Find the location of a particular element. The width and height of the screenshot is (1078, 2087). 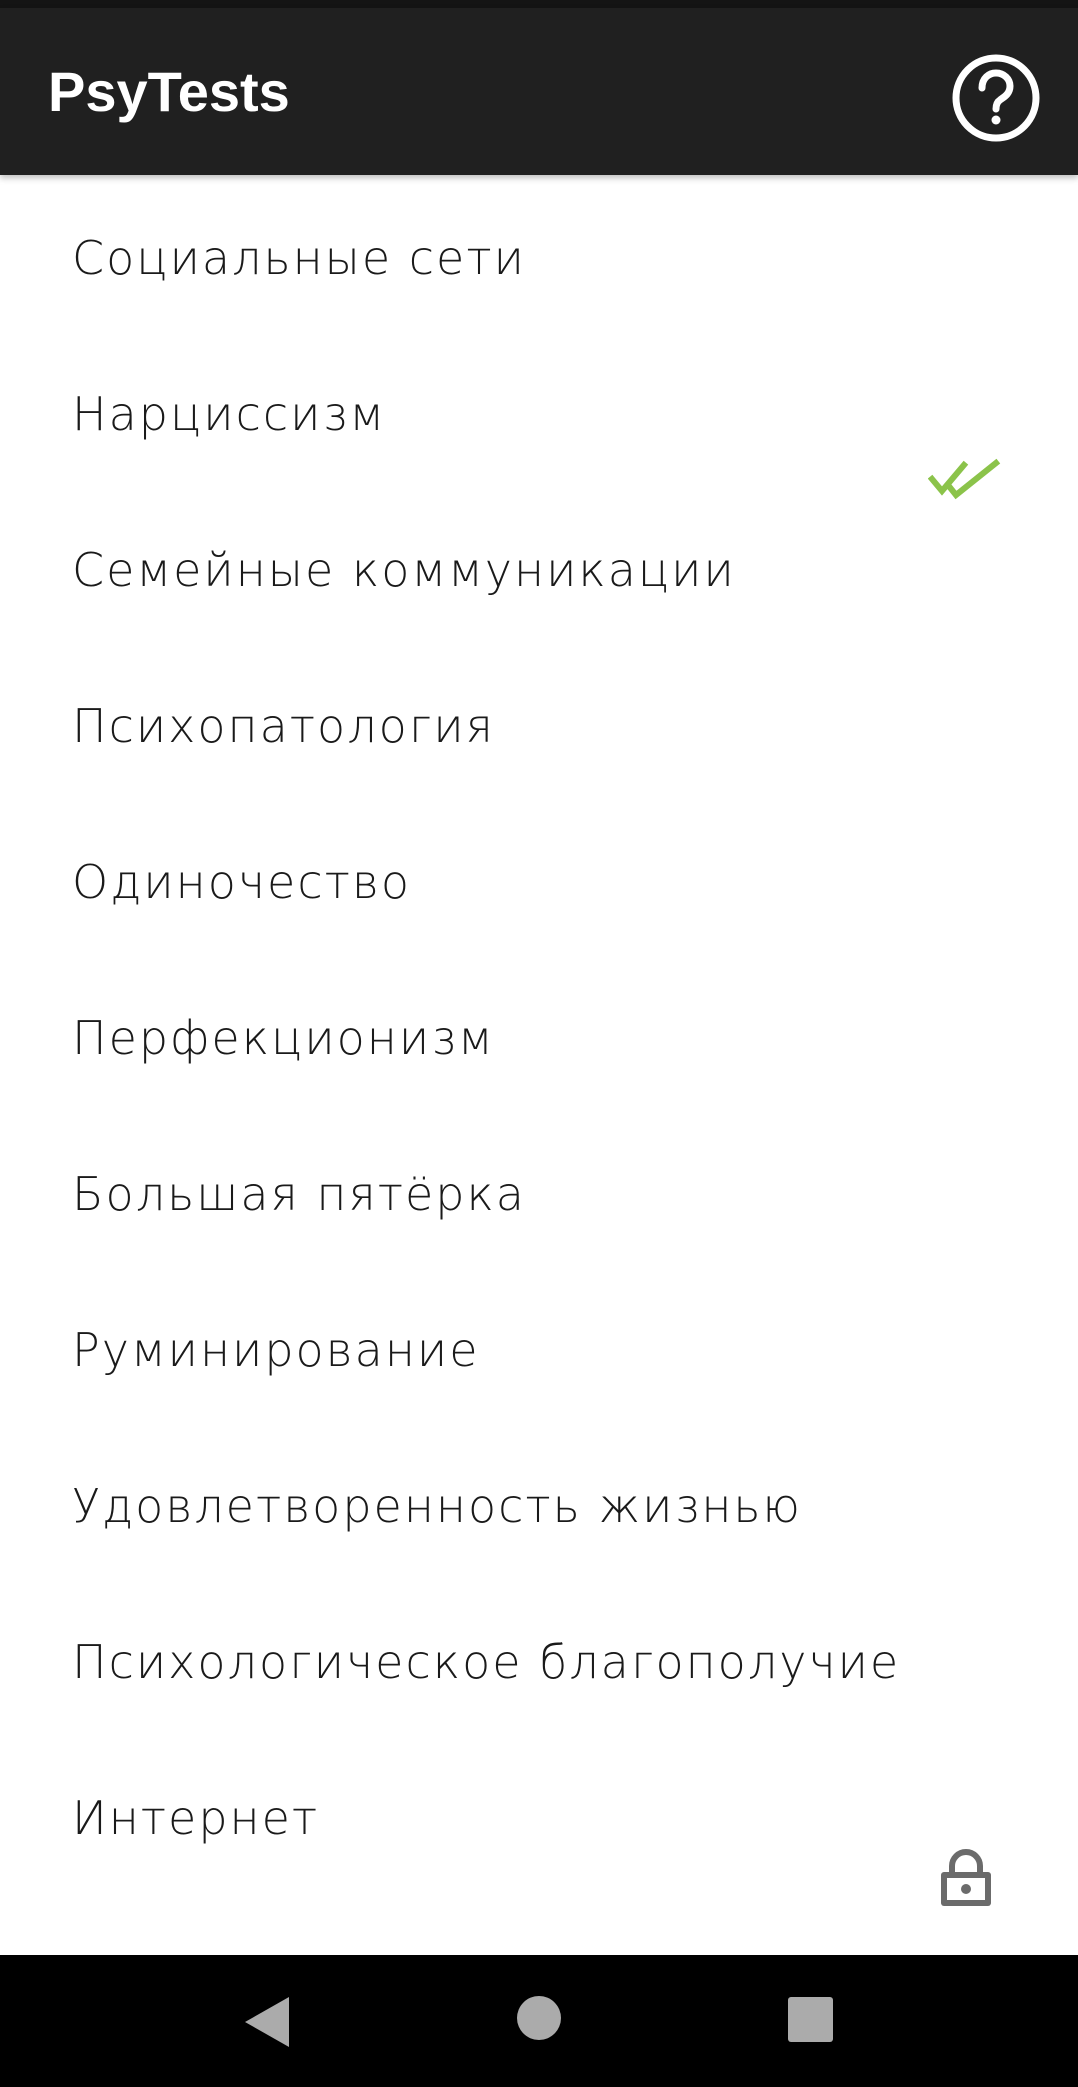

app-bar: PsyTests is located at coordinates (539, 91).